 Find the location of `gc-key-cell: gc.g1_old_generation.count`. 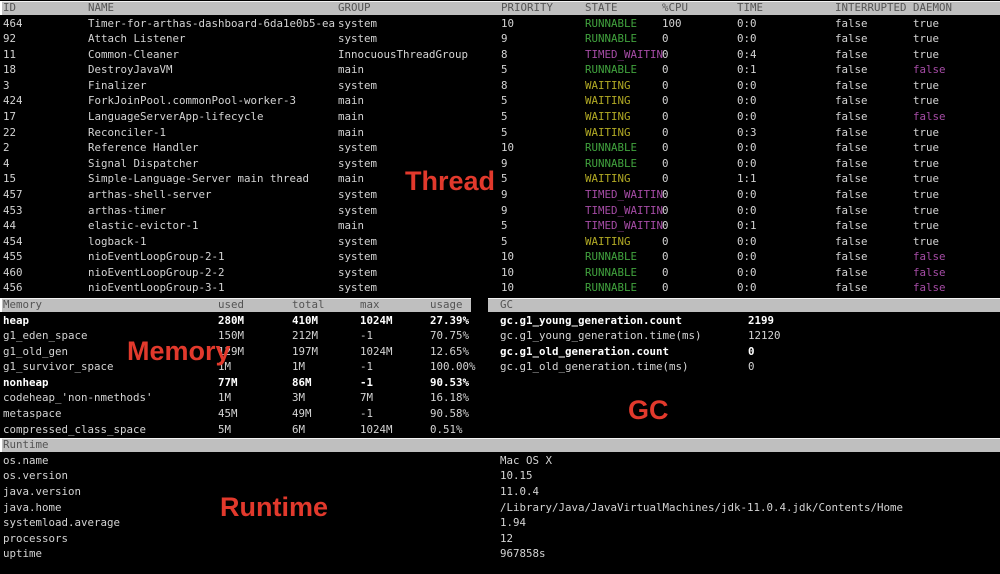

gc-key-cell: gc.g1_old_generation.count is located at coordinates (585, 351).